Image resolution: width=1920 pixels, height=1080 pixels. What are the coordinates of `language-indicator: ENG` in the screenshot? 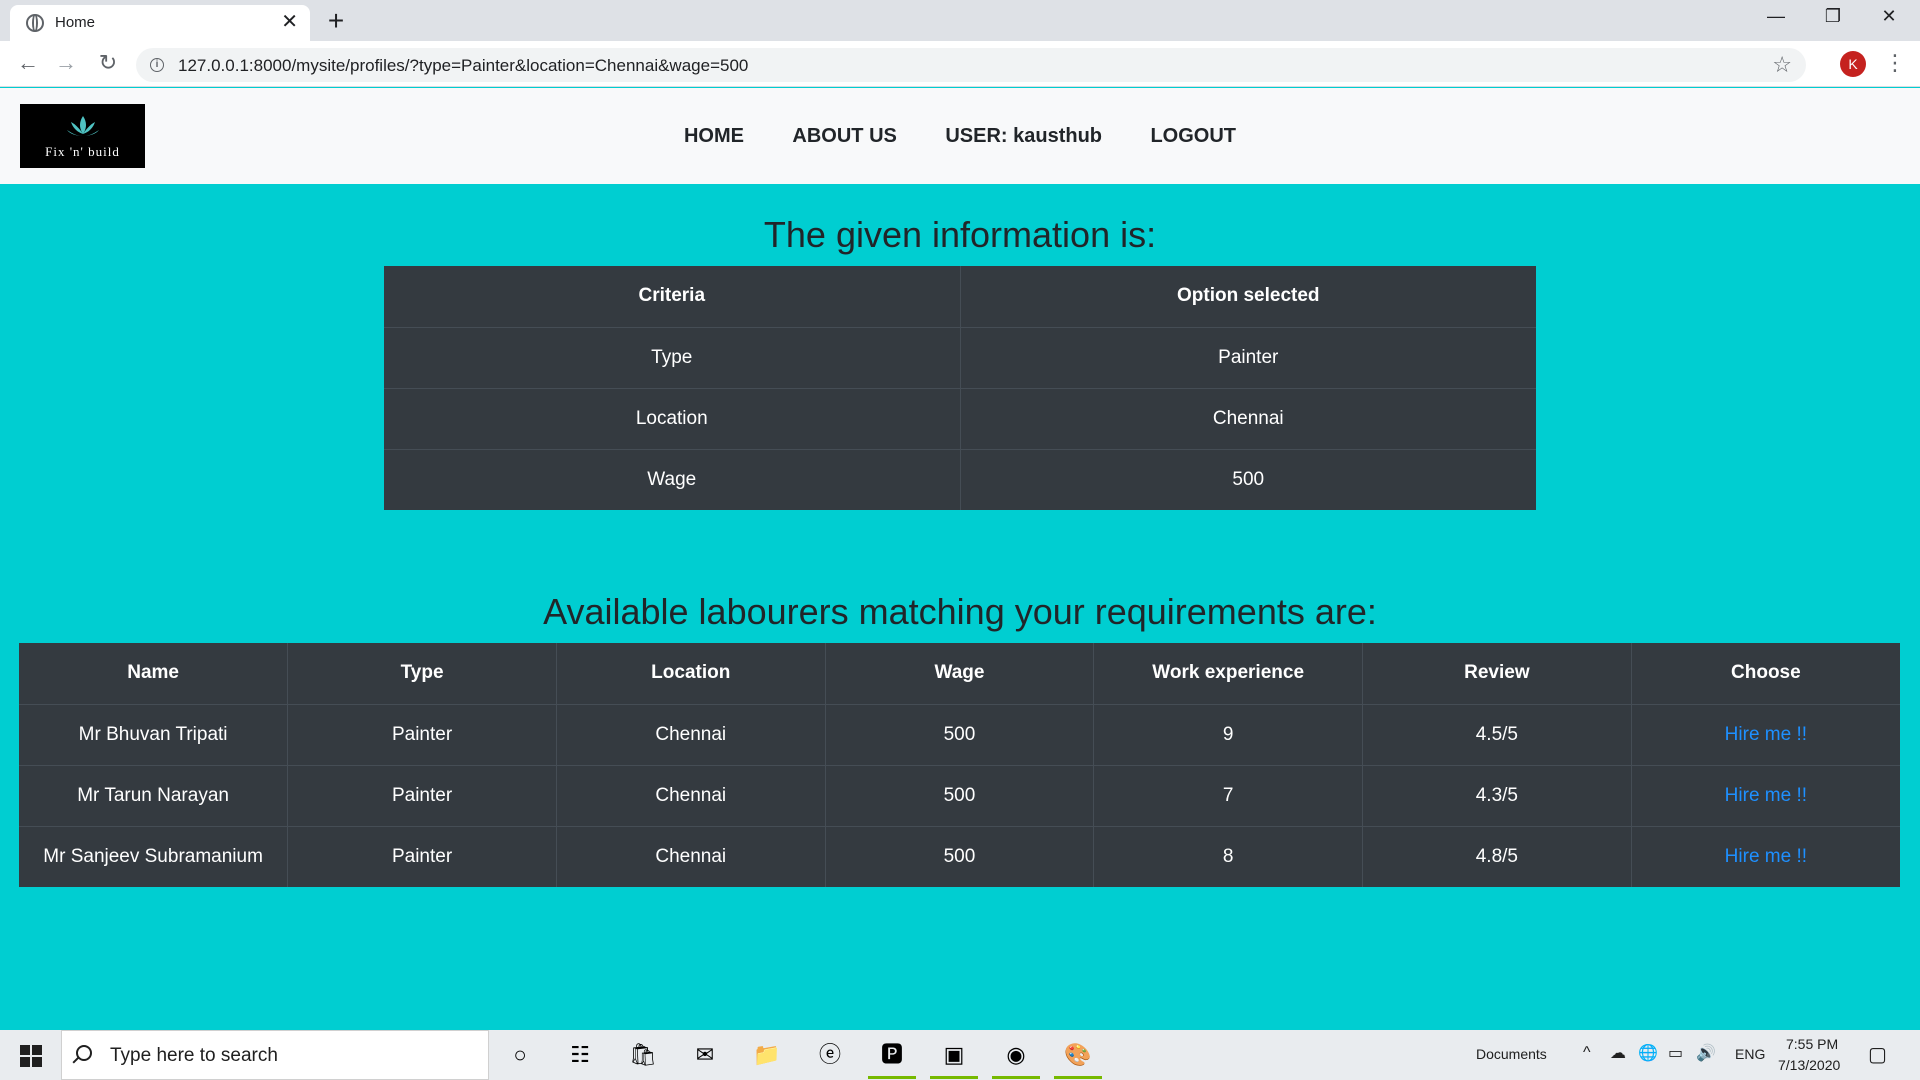 It's located at (1750, 1054).